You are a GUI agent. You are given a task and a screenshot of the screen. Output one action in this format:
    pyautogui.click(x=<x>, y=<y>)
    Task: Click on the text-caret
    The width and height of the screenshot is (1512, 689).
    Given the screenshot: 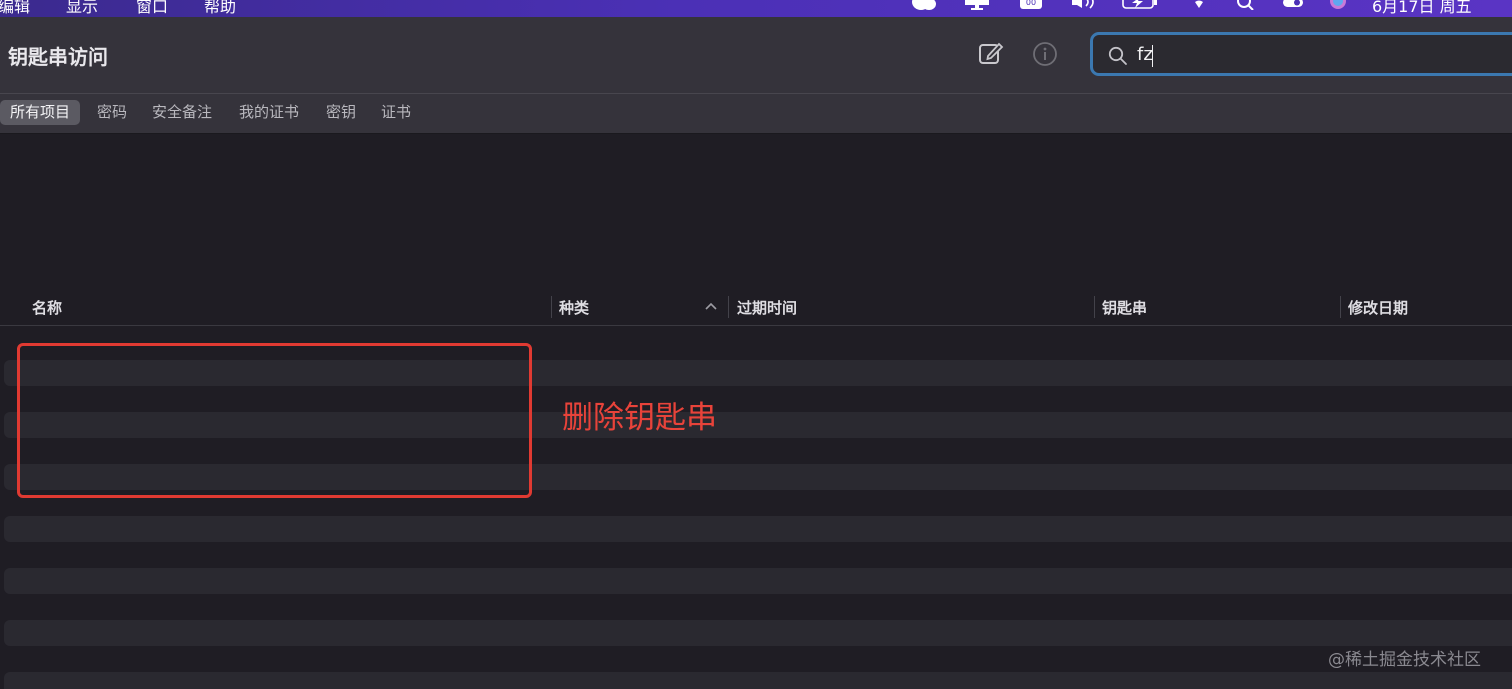 What is the action you would take?
    pyautogui.click(x=1152, y=56)
    